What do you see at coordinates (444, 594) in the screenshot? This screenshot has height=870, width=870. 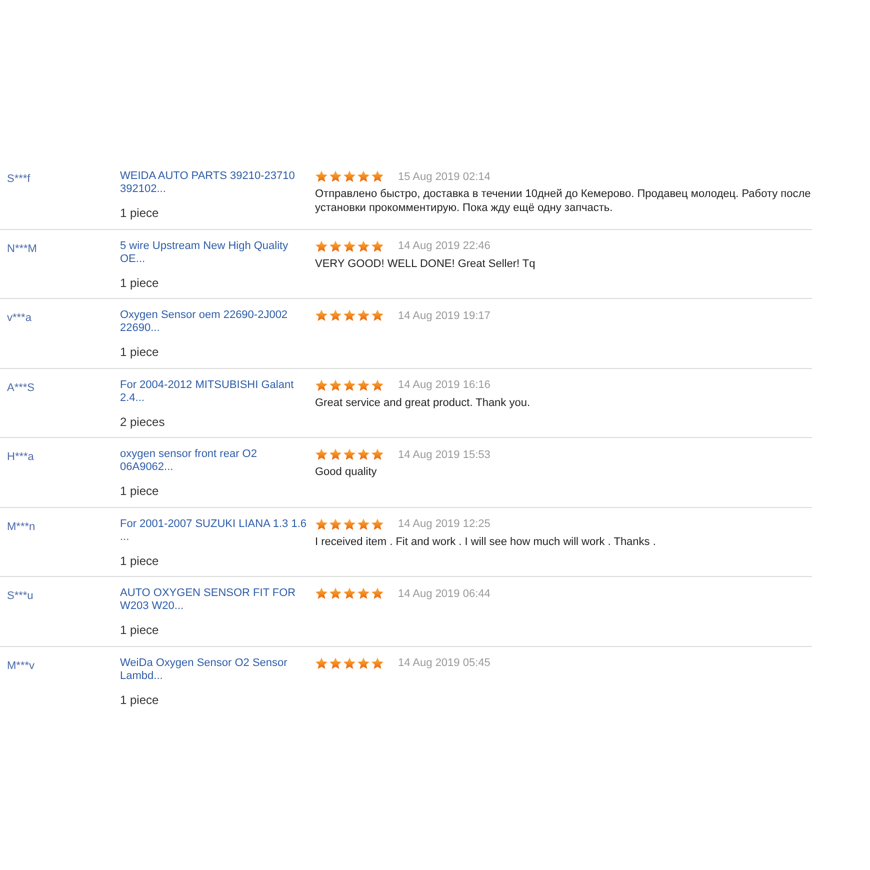 I see `review-date: 14 Aug 2019 06:44` at bounding box center [444, 594].